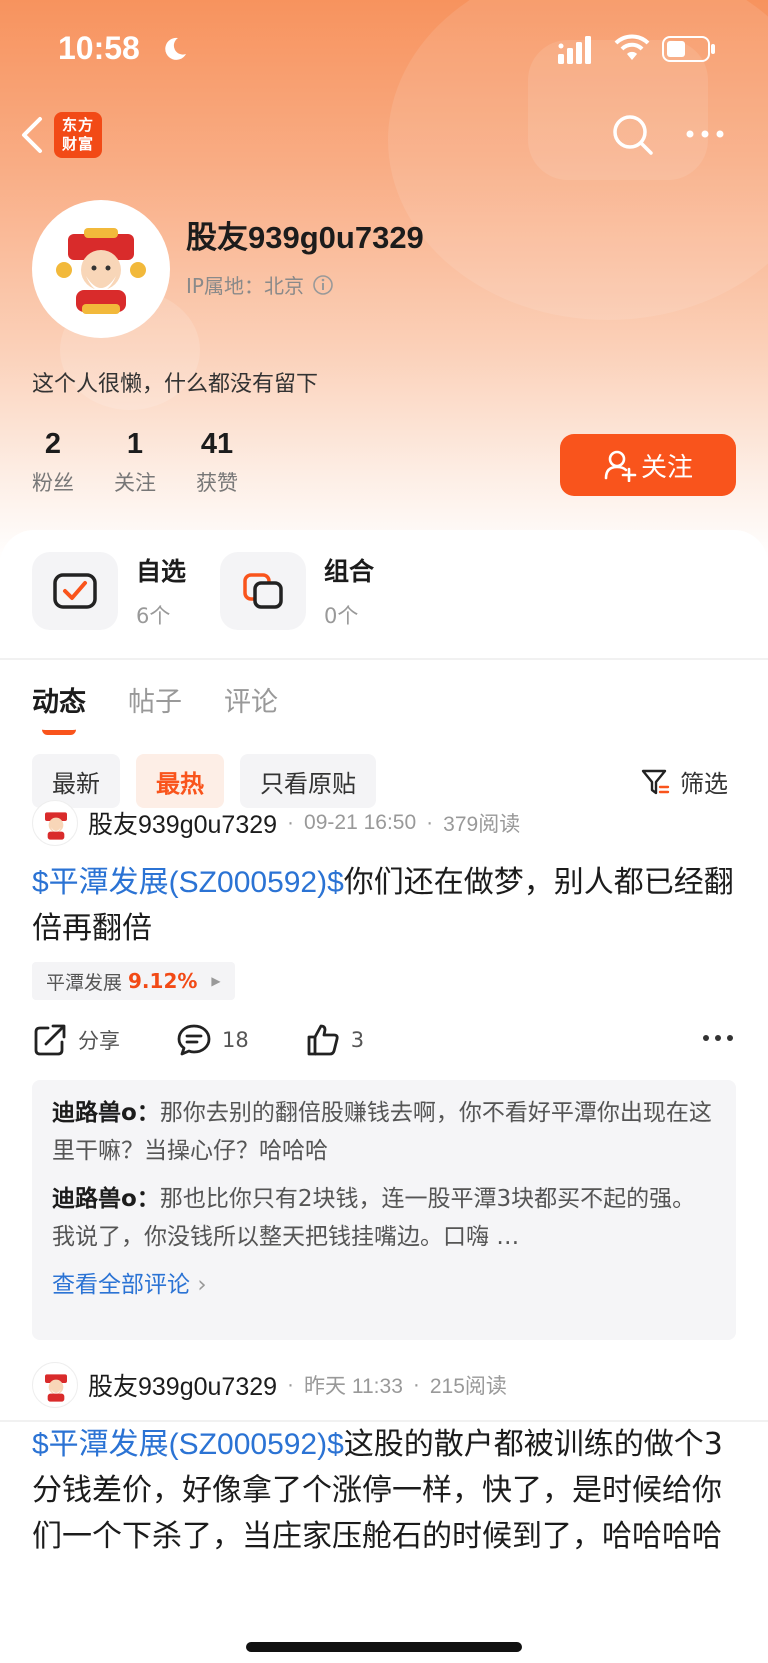 This screenshot has height=1663, width=768. Describe the element at coordinates (153, 616) in the screenshot. I see `quick-link-count: 6个` at that location.